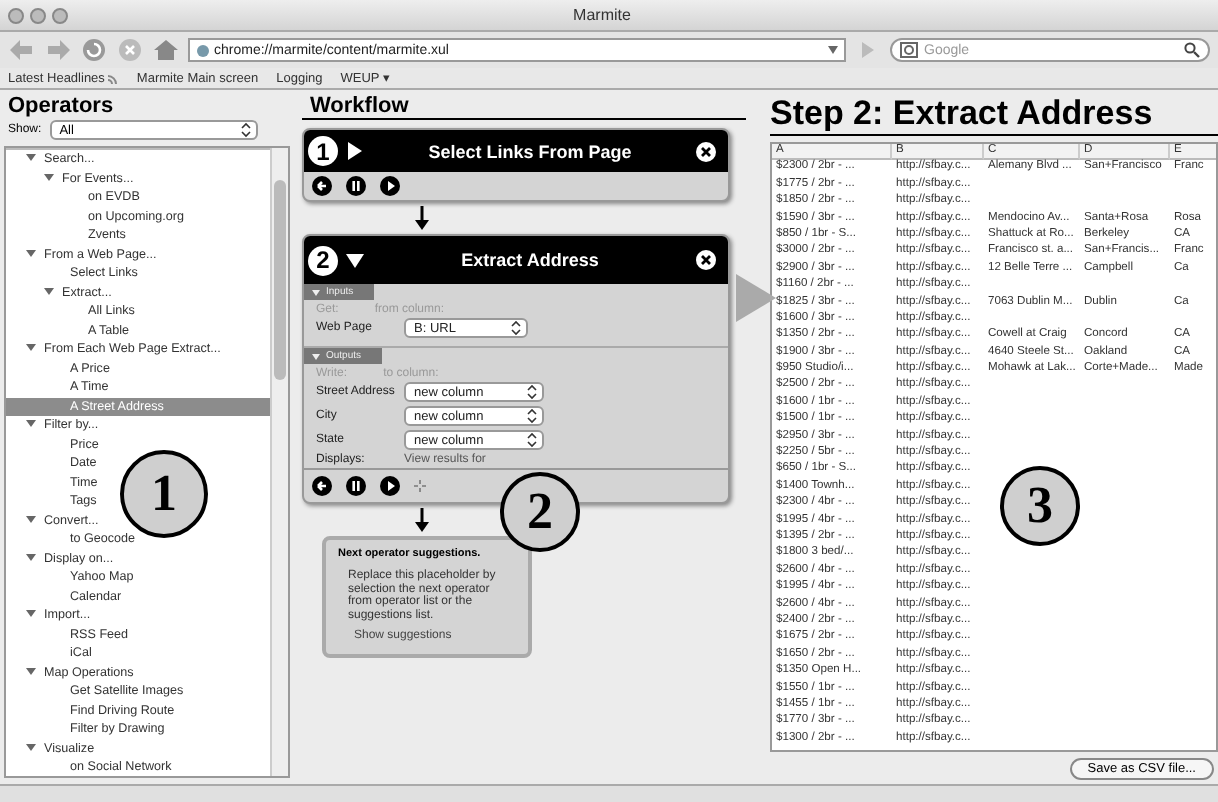 The height and width of the screenshot is (802, 1218). What do you see at coordinates (602, 15) in the screenshot?
I see `window-title: Marmite` at bounding box center [602, 15].